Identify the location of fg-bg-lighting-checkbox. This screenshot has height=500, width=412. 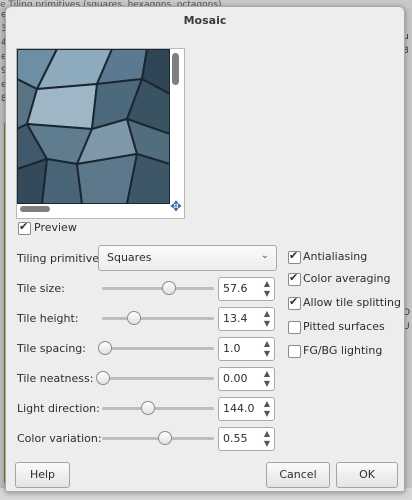
(294, 351).